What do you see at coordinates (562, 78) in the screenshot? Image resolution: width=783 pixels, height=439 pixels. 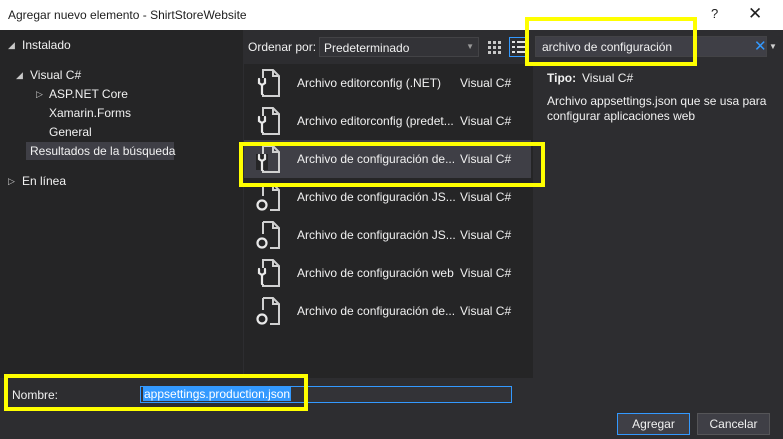 I see `type-label: Tipo:` at bounding box center [562, 78].